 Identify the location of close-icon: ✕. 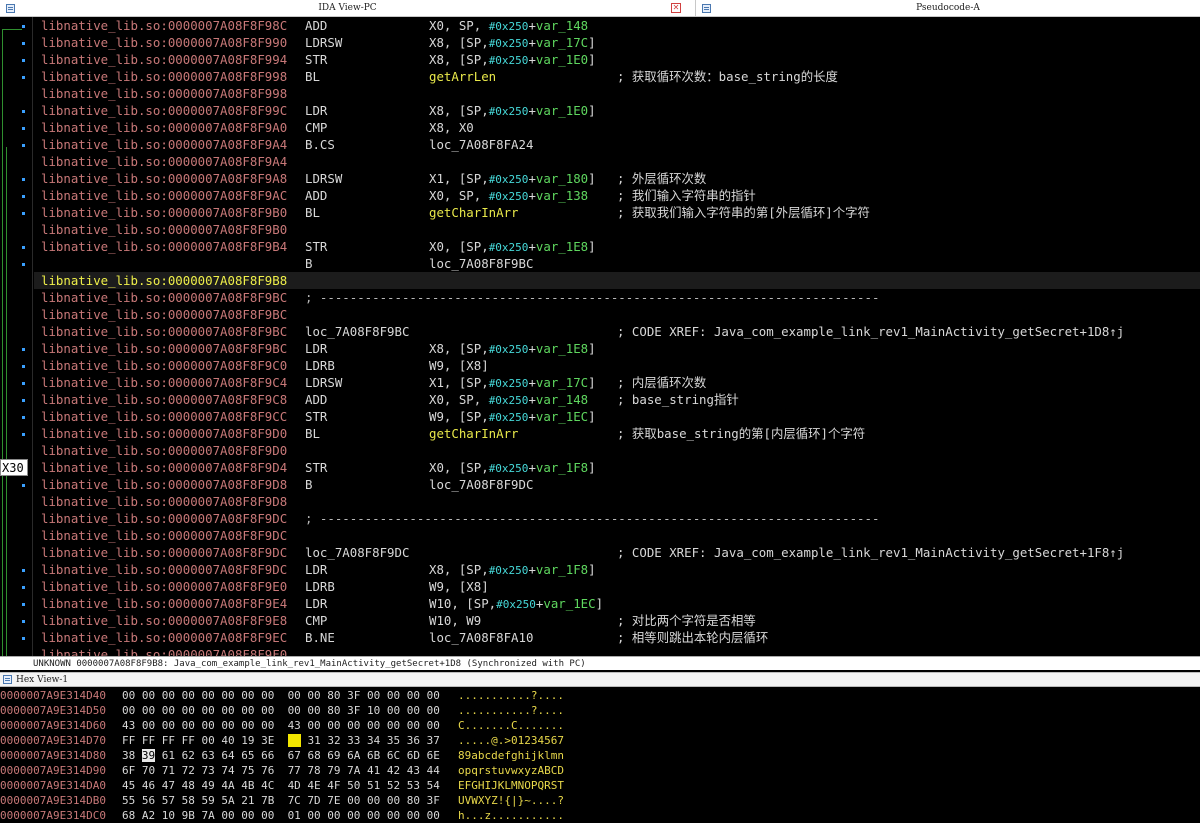
(676, 8).